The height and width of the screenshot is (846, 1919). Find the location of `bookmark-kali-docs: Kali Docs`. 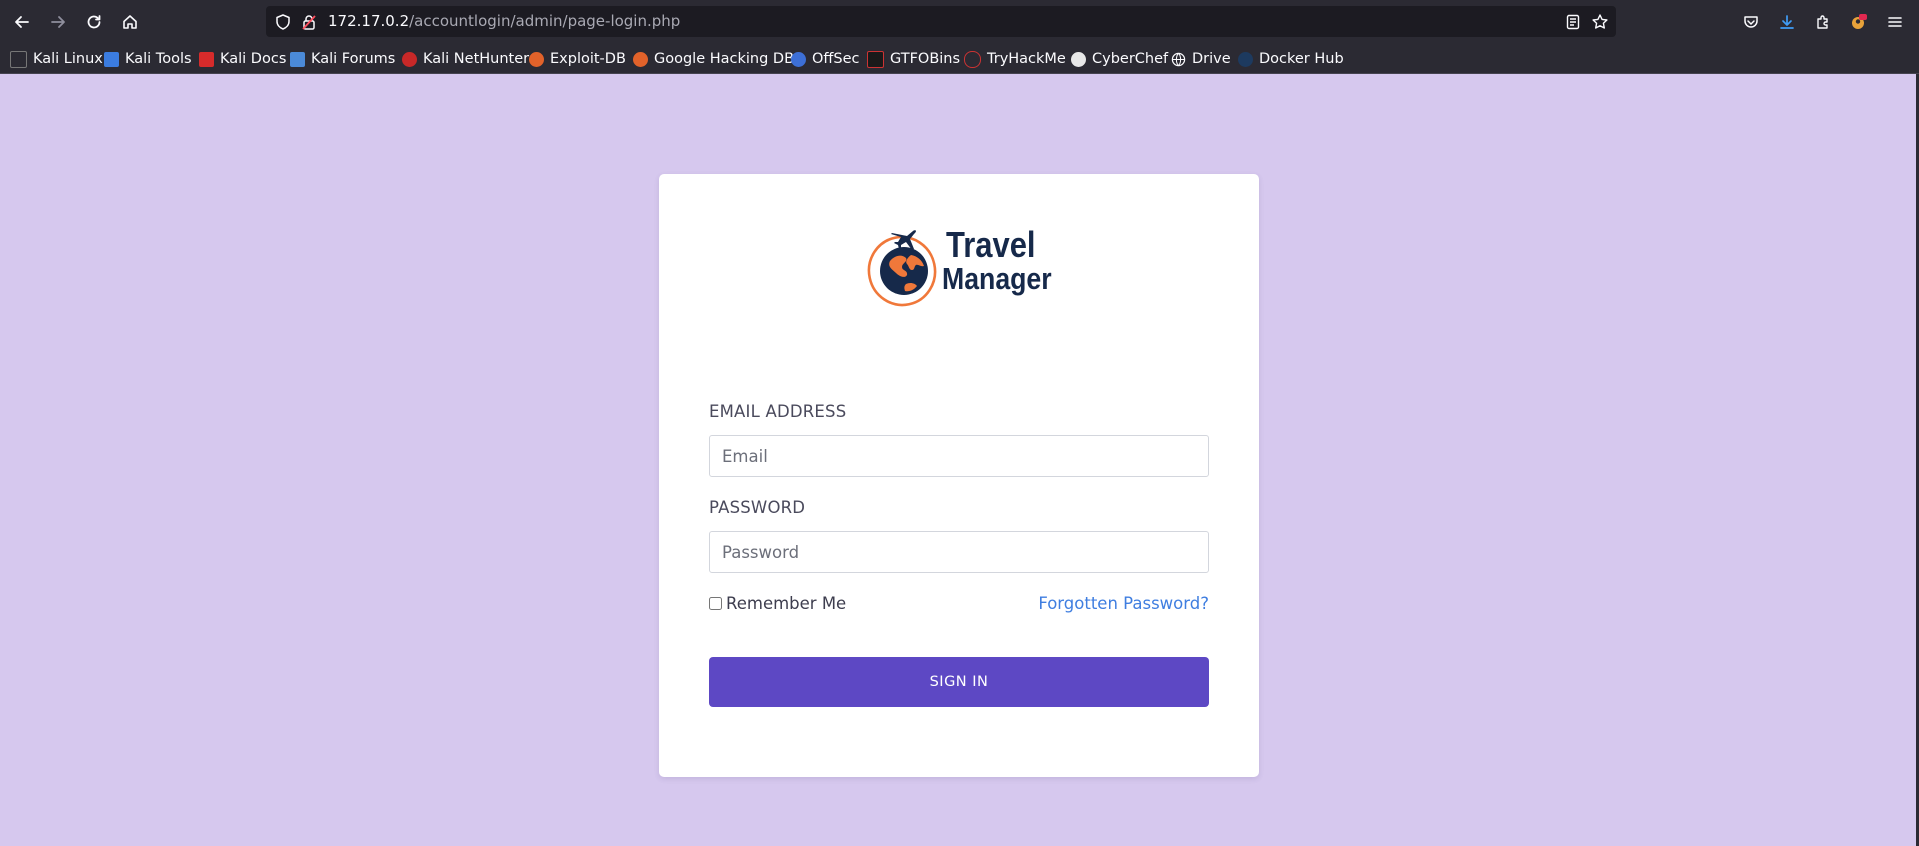

bookmark-kali-docs: Kali Docs is located at coordinates (242, 59).